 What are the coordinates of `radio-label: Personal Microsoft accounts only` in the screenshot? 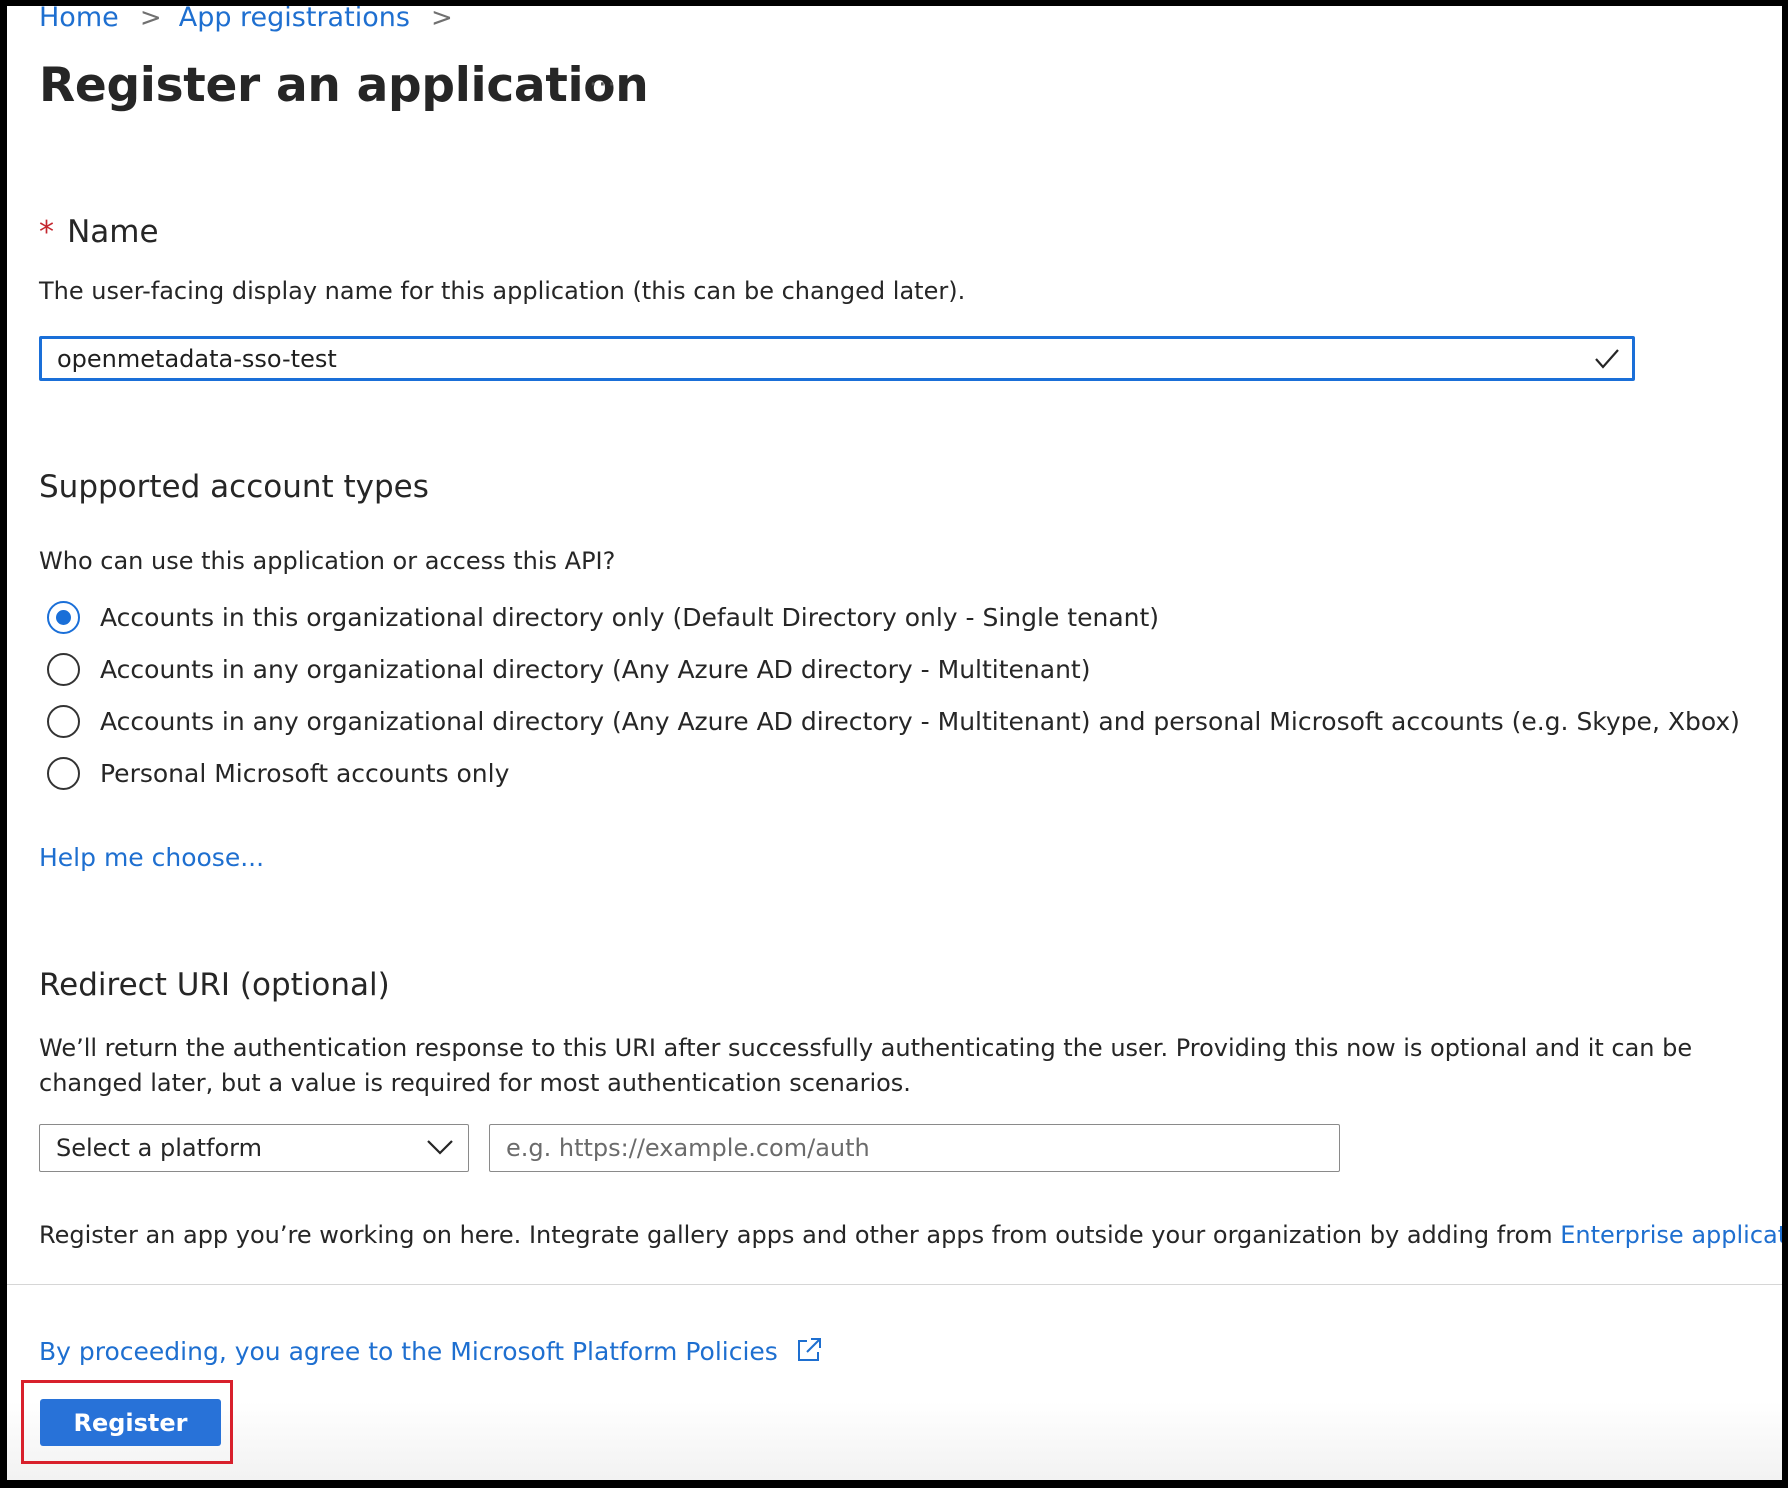 It's located at (305, 773).